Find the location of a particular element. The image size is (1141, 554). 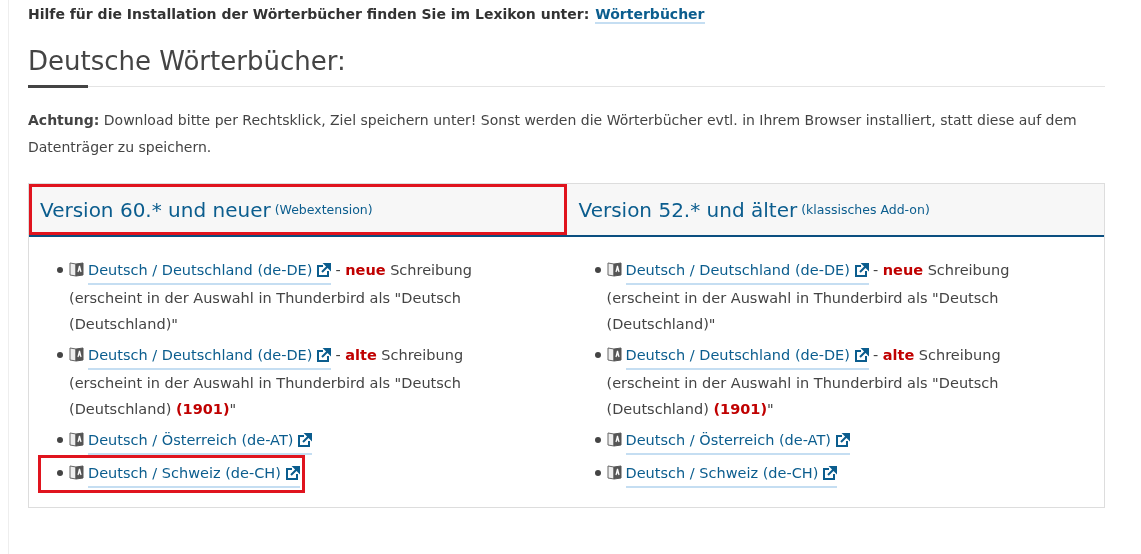

help-text: Hilfe für die Installation der Wörterbücher finden Sie im Lexikon unter: is located at coordinates (309, 14).